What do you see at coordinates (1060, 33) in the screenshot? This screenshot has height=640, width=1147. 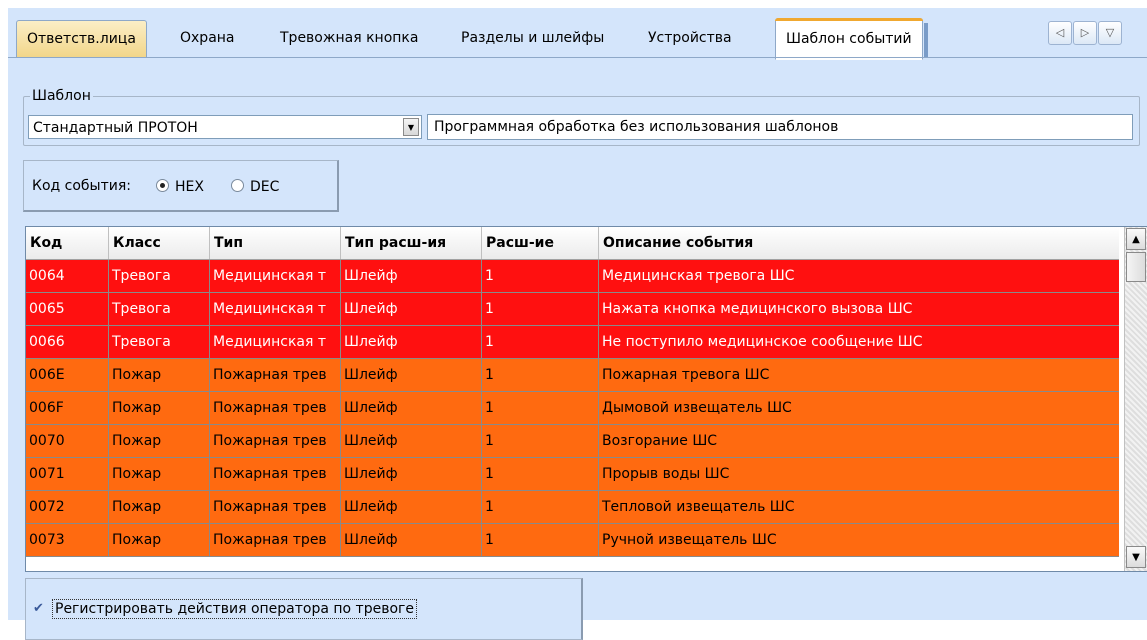 I see `tab-prev-icon: ◁` at bounding box center [1060, 33].